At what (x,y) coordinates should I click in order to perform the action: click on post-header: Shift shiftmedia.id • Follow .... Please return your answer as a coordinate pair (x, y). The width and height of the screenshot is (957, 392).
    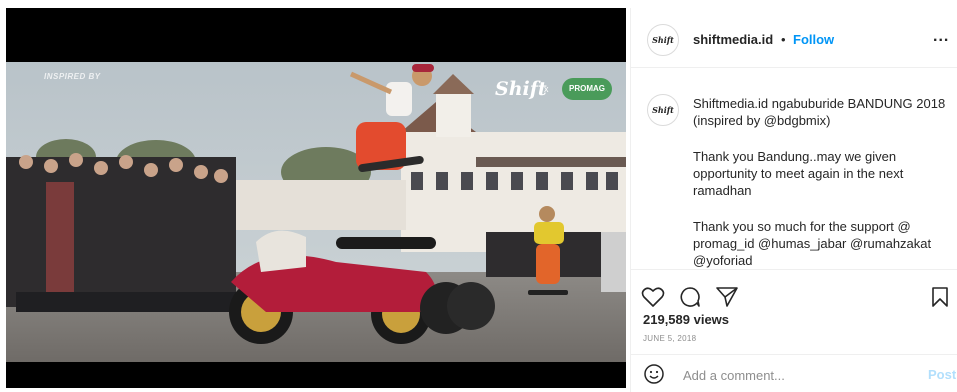
    Looking at the image, I should click on (794, 38).